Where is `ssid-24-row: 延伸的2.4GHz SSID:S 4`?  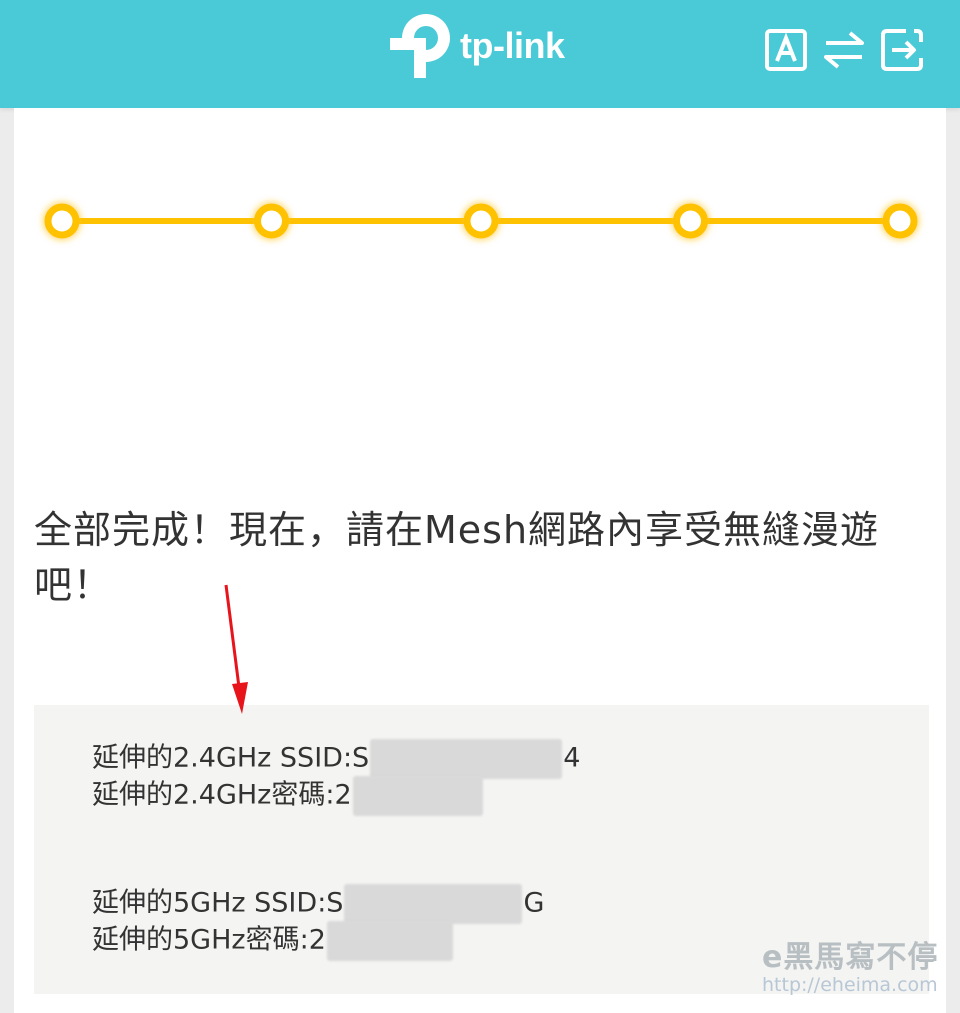 ssid-24-row: 延伸的2.4GHz SSID:S 4 is located at coordinates (336, 759).